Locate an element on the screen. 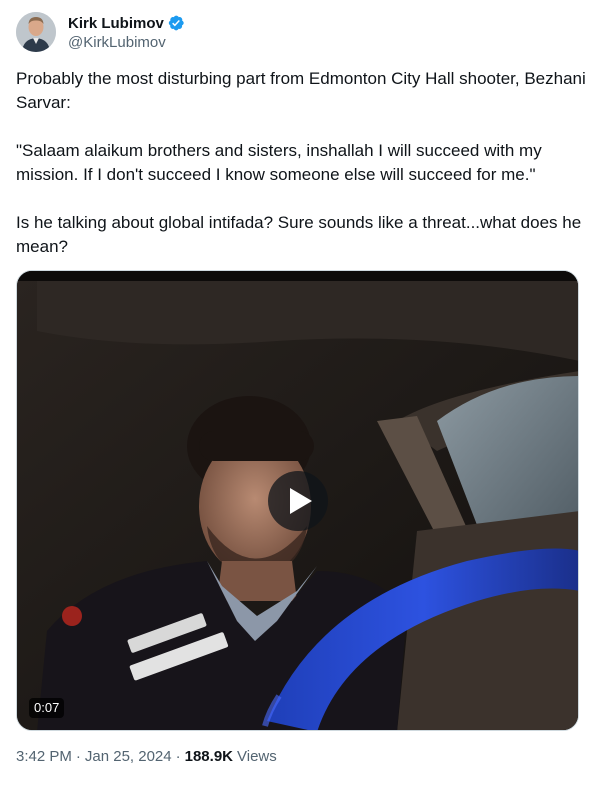 This screenshot has width=611, height=785. play-icon is located at coordinates (300, 501).